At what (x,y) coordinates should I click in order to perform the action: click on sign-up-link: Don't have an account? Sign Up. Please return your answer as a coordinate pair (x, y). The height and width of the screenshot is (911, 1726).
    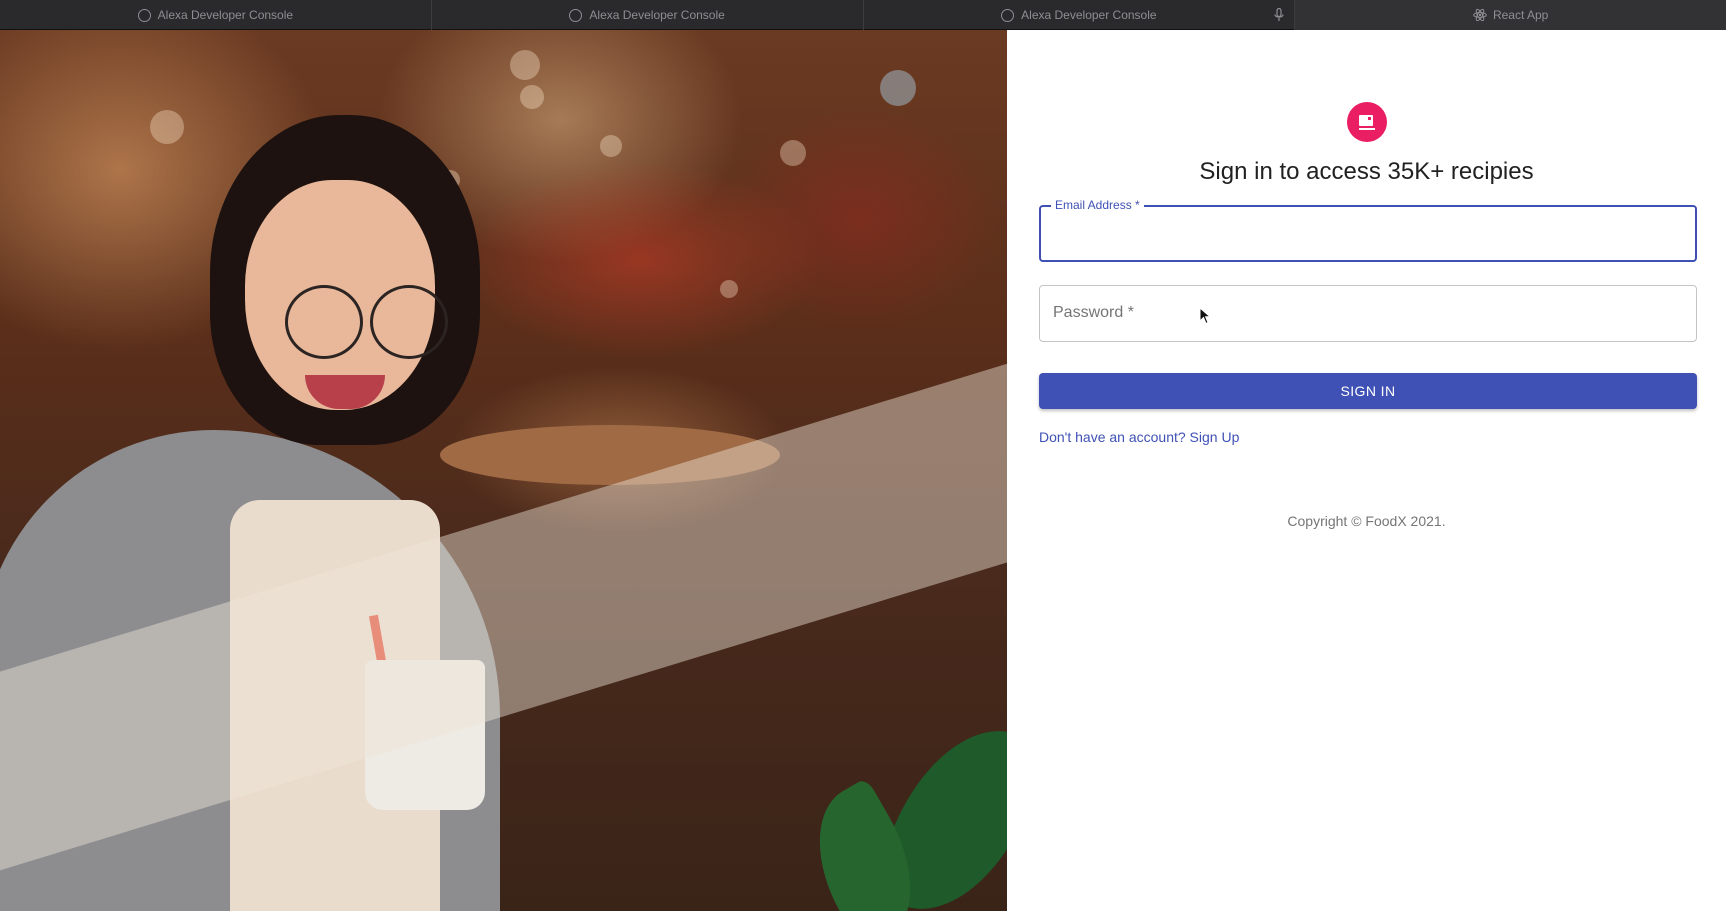
    Looking at the image, I should click on (1139, 437).